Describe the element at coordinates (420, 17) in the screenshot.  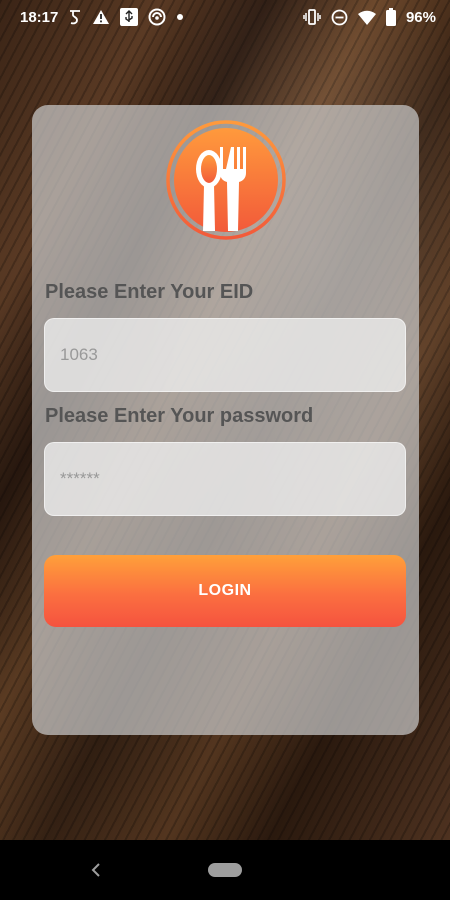
I see `battery-percent: 96%` at that location.